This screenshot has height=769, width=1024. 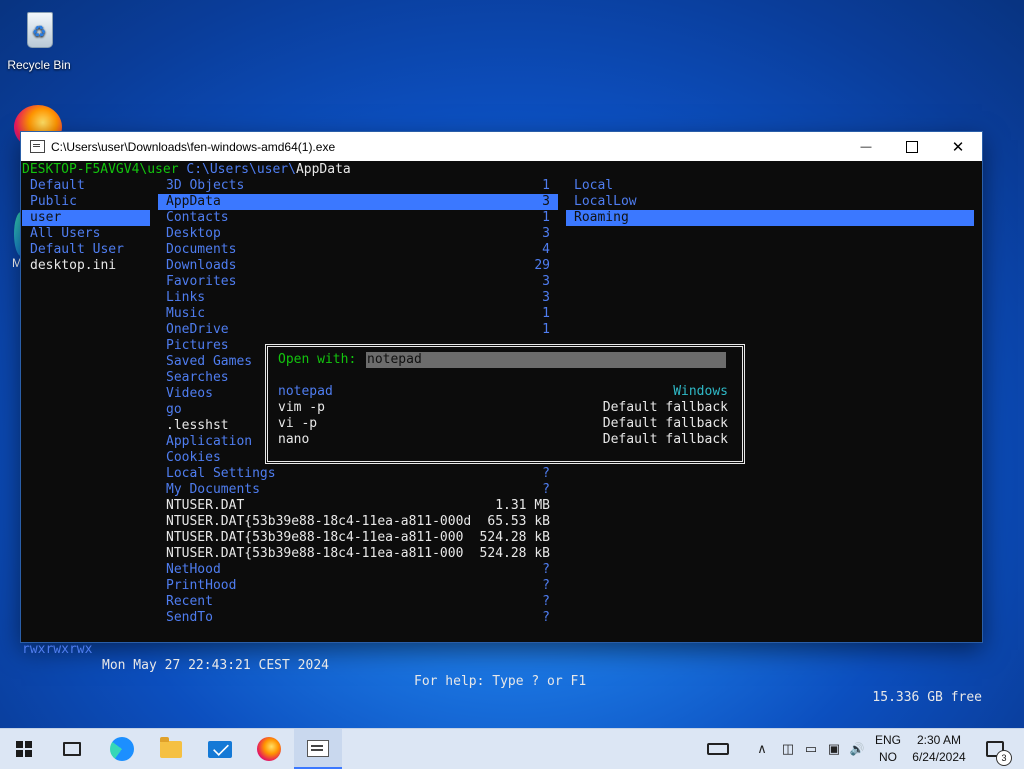 What do you see at coordinates (318, 749) in the screenshot?
I see `taskbar-terminal` at bounding box center [318, 749].